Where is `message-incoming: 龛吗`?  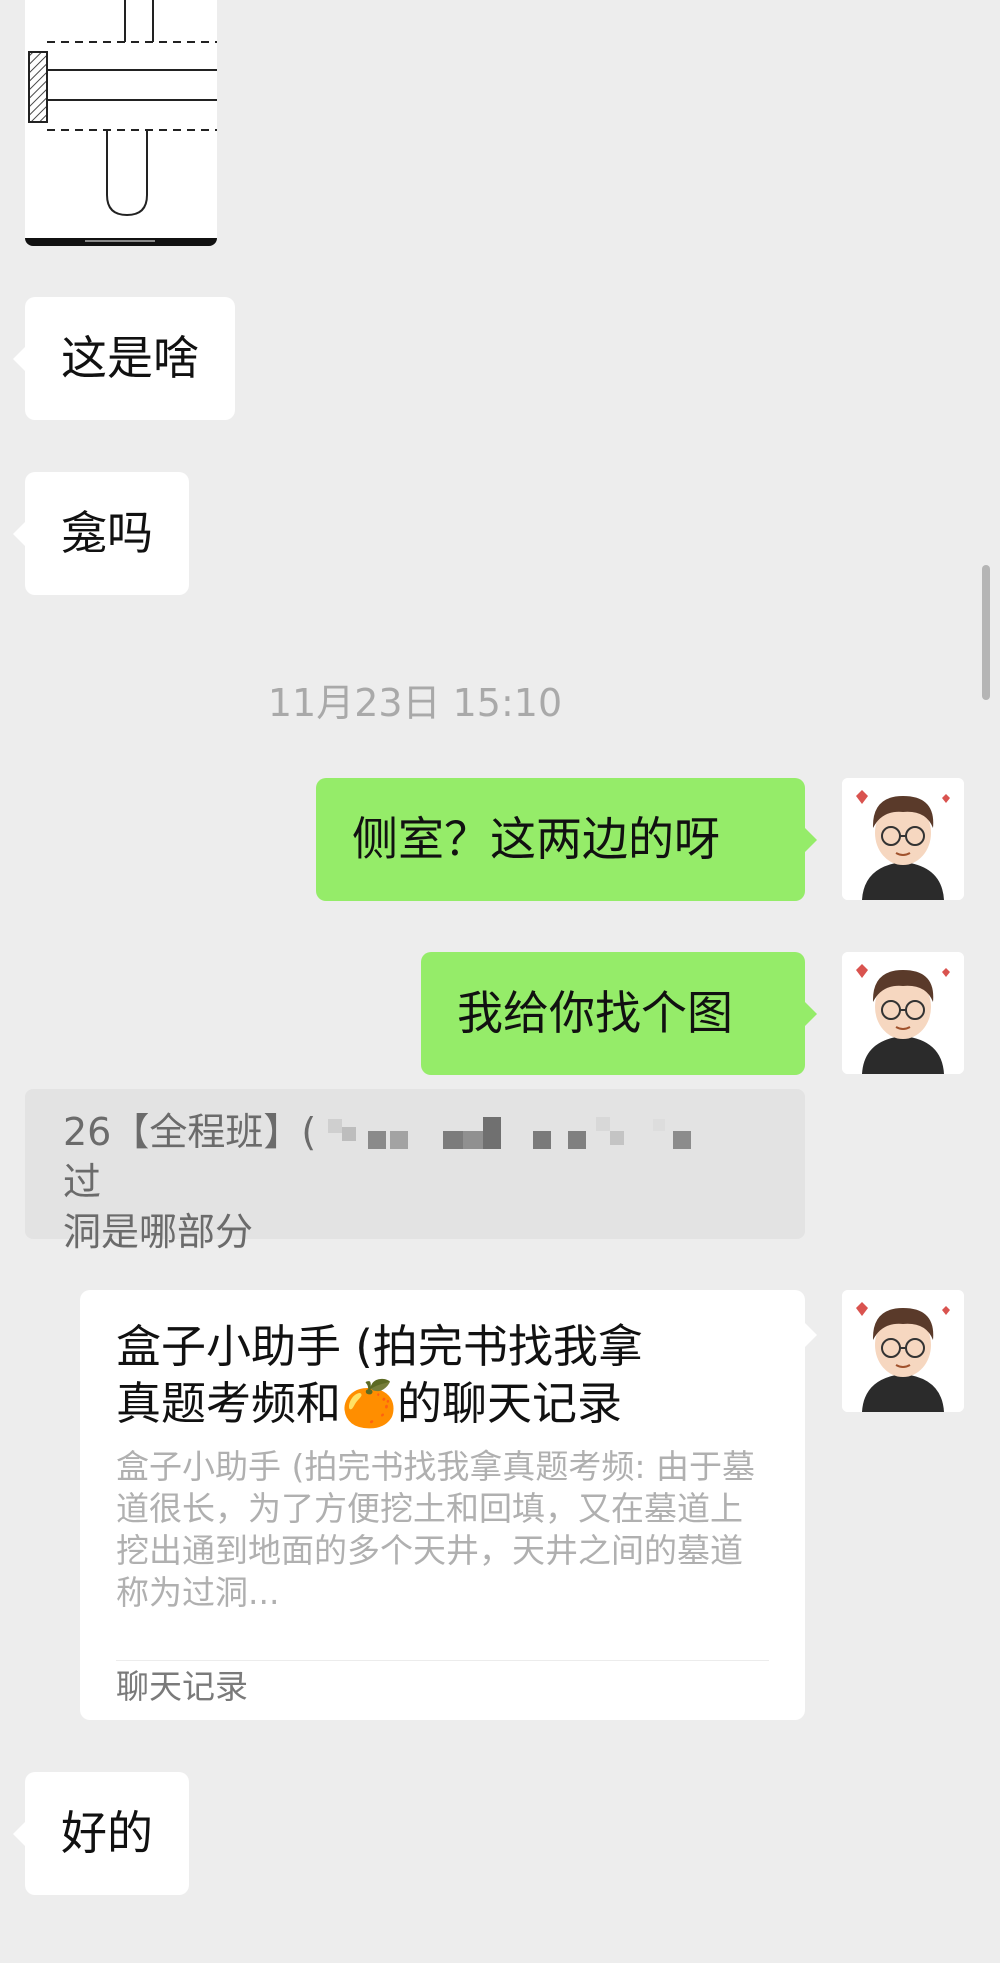 message-incoming: 龛吗 is located at coordinates (101, 533).